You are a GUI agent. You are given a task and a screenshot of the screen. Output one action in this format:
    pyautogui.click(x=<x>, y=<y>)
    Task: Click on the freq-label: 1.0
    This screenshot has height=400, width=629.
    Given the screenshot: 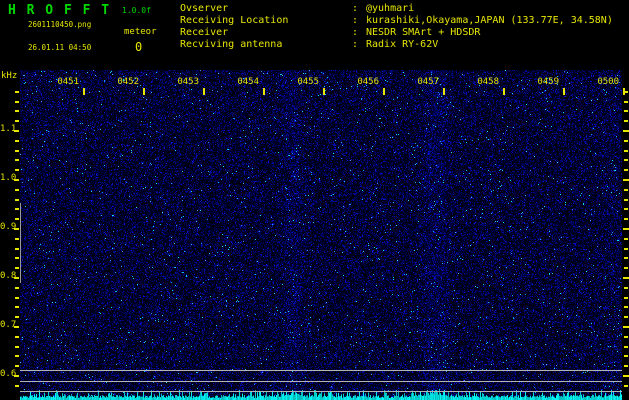 What is the action you would take?
    pyautogui.click(x=8, y=178)
    